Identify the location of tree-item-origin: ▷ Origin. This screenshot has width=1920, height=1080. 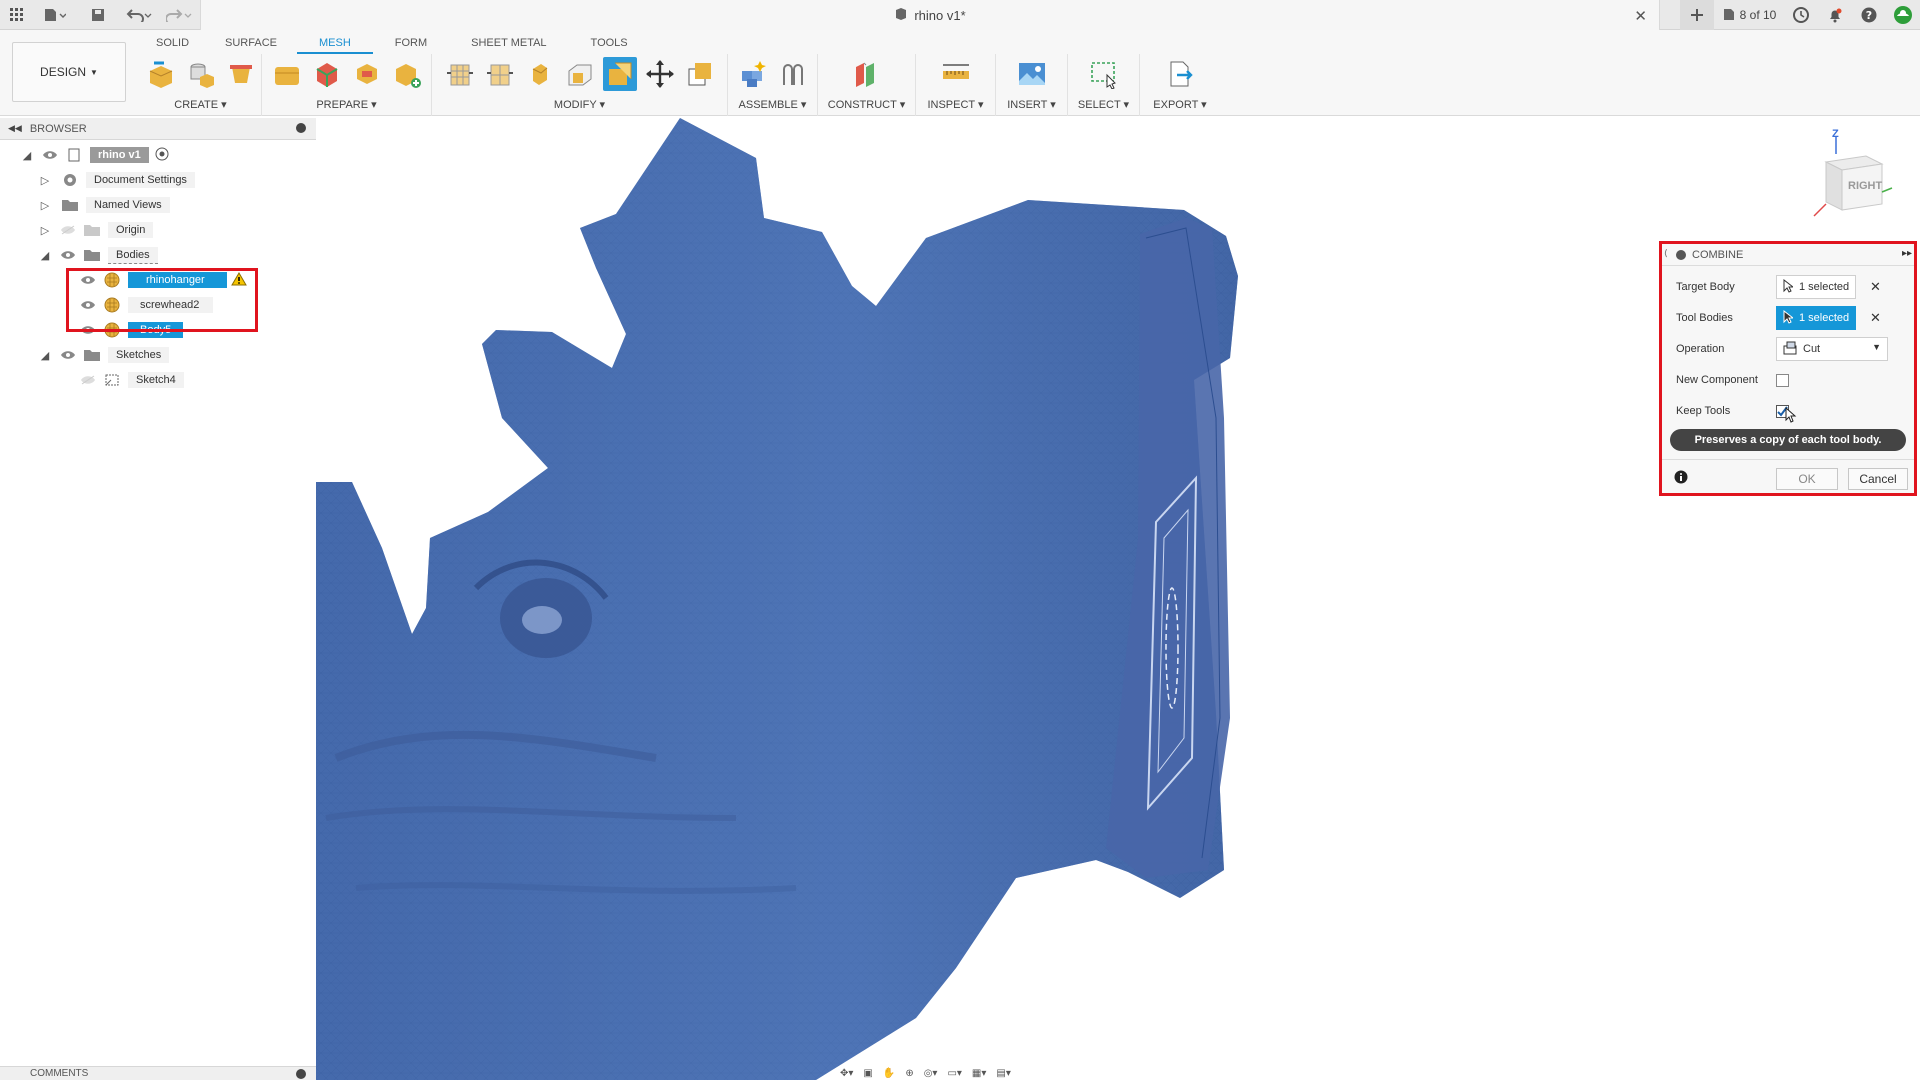
(96, 230).